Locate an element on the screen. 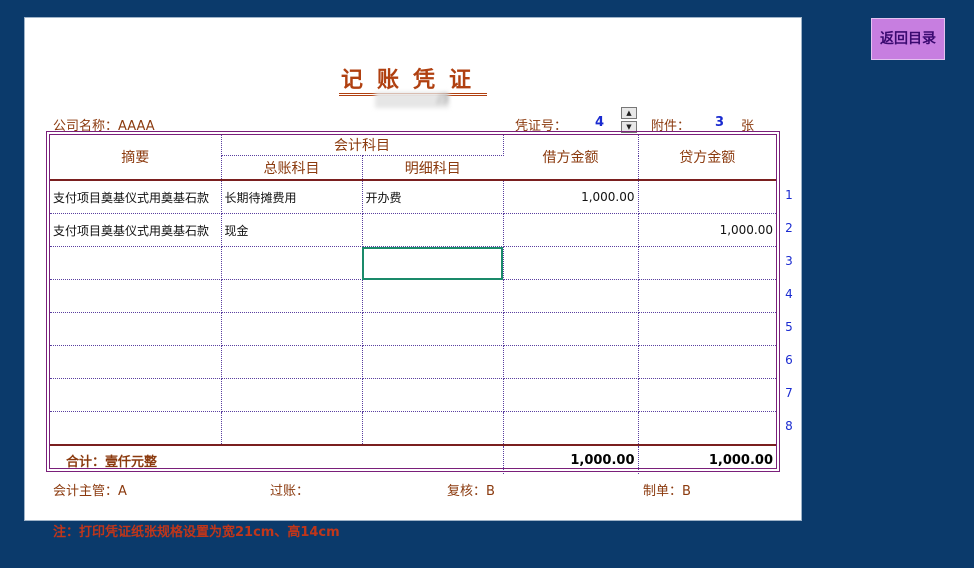  table-row: 支付项目奠基仪式用奠基石款 长期待摊费用 开办费 1,000.00 is located at coordinates (413, 197).